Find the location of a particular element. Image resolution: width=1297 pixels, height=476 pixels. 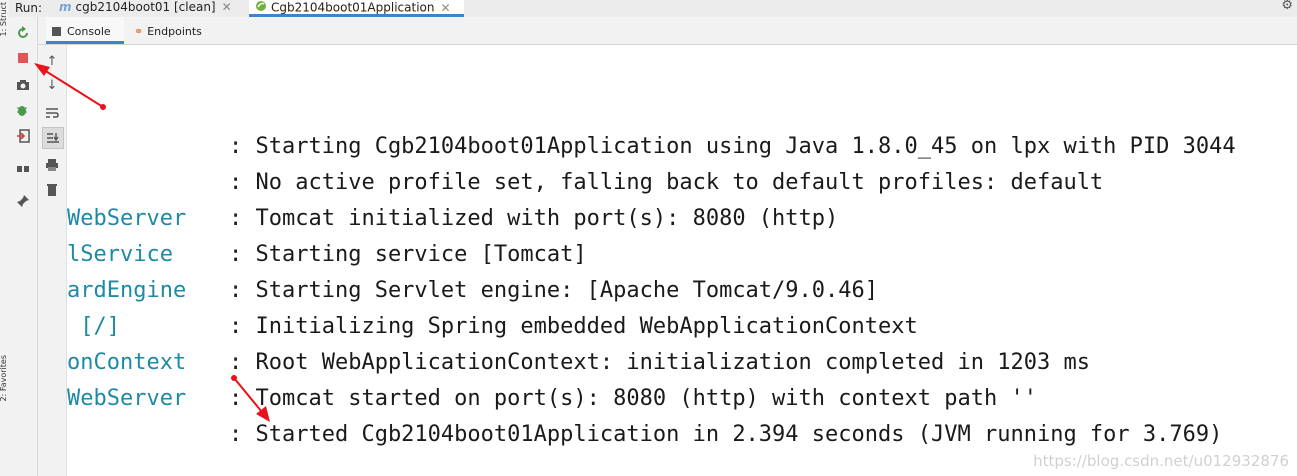

run-label: Run: is located at coordinates (29, 8).